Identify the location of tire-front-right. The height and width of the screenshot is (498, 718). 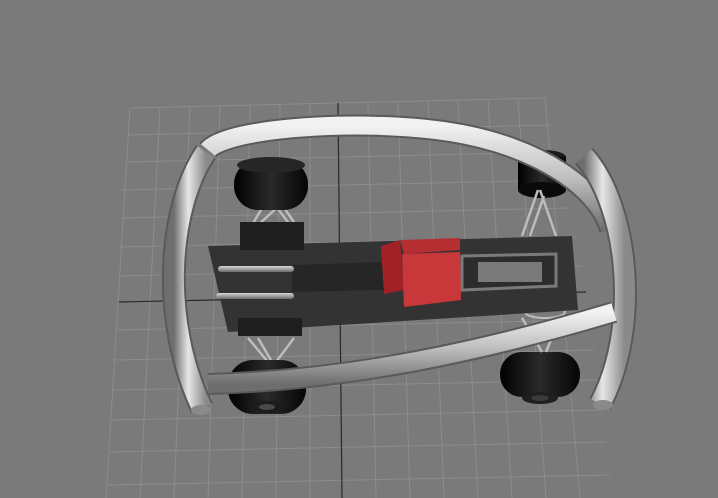
(540, 378).